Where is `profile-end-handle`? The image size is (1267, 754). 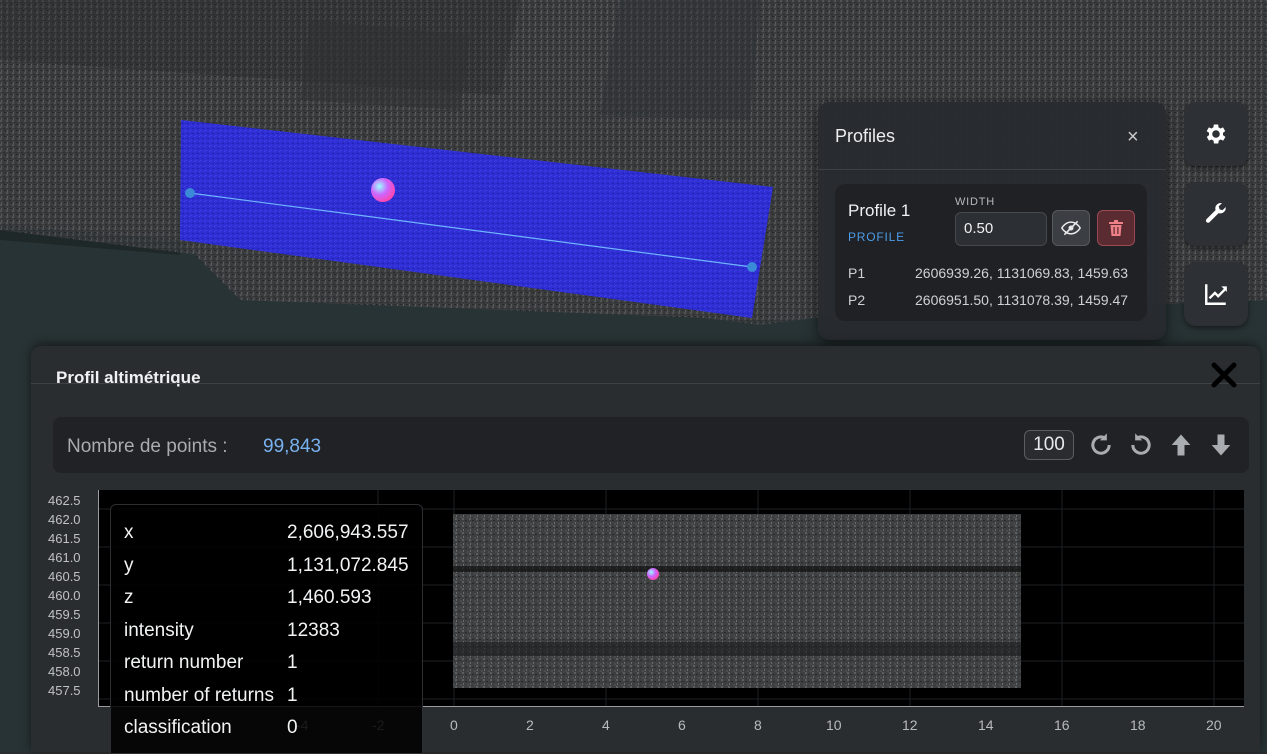 profile-end-handle is located at coordinates (752, 267).